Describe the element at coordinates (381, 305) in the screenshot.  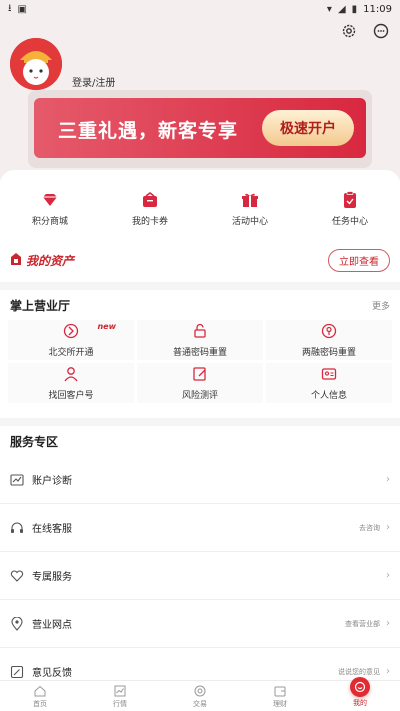
I see `more-link: 更多` at that location.